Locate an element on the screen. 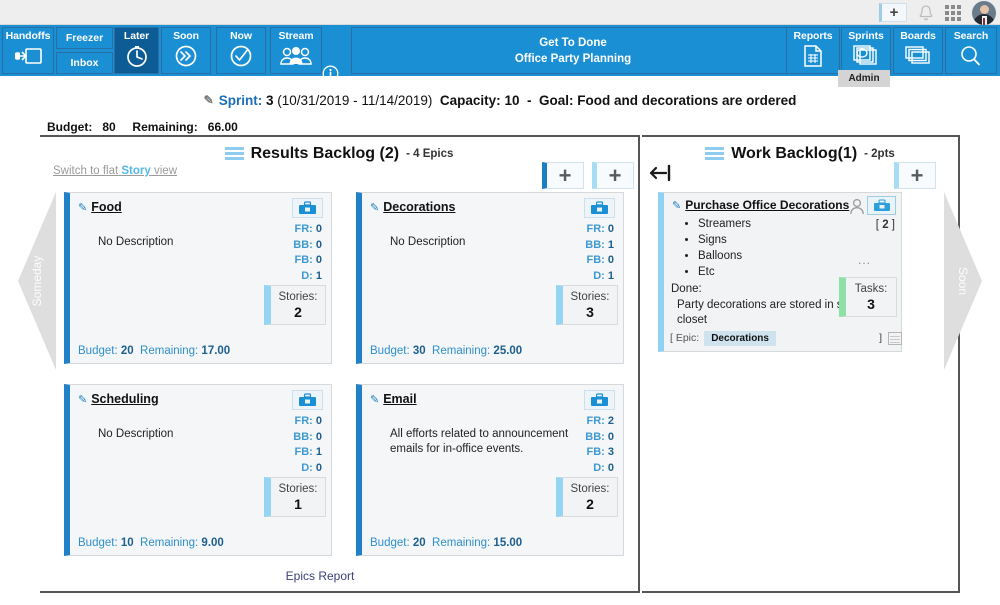 The image size is (1000, 605). epic-metrics: FR: 0 BB: 0 FB: 0 D: 1 is located at coordinates (307, 253).